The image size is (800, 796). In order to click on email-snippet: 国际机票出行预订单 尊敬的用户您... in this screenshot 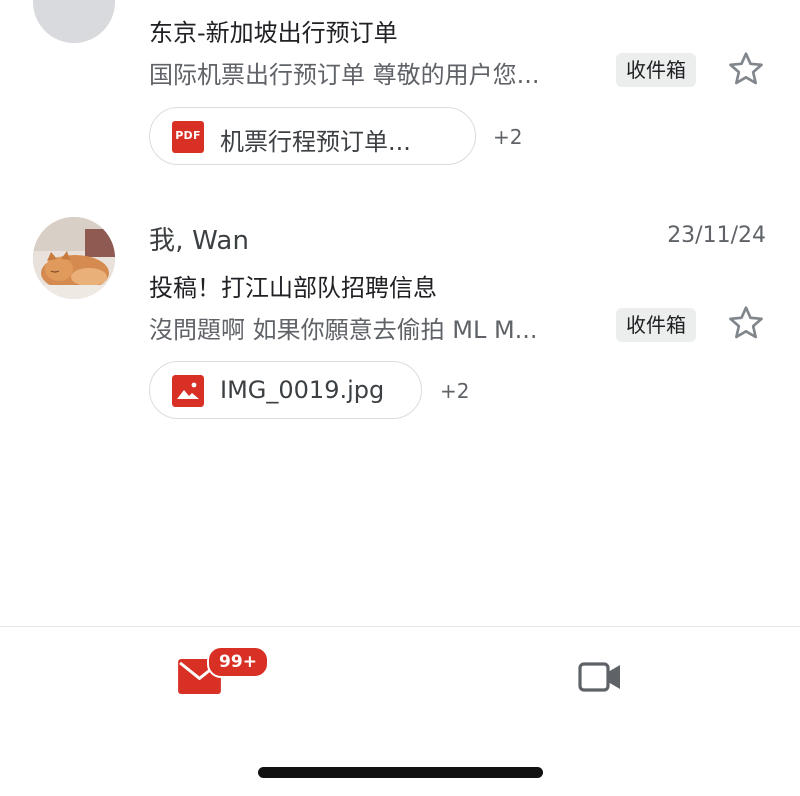, I will do `click(344, 75)`.